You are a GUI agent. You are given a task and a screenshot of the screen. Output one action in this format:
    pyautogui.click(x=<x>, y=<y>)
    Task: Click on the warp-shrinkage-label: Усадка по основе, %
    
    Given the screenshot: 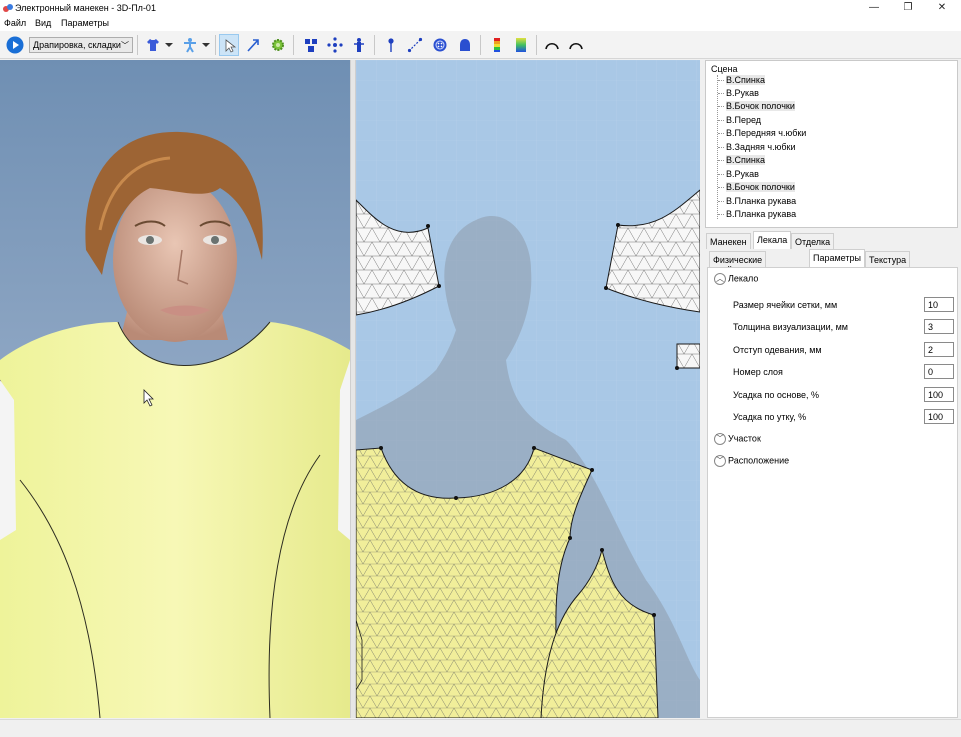 What is the action you would take?
    pyautogui.click(x=776, y=395)
    